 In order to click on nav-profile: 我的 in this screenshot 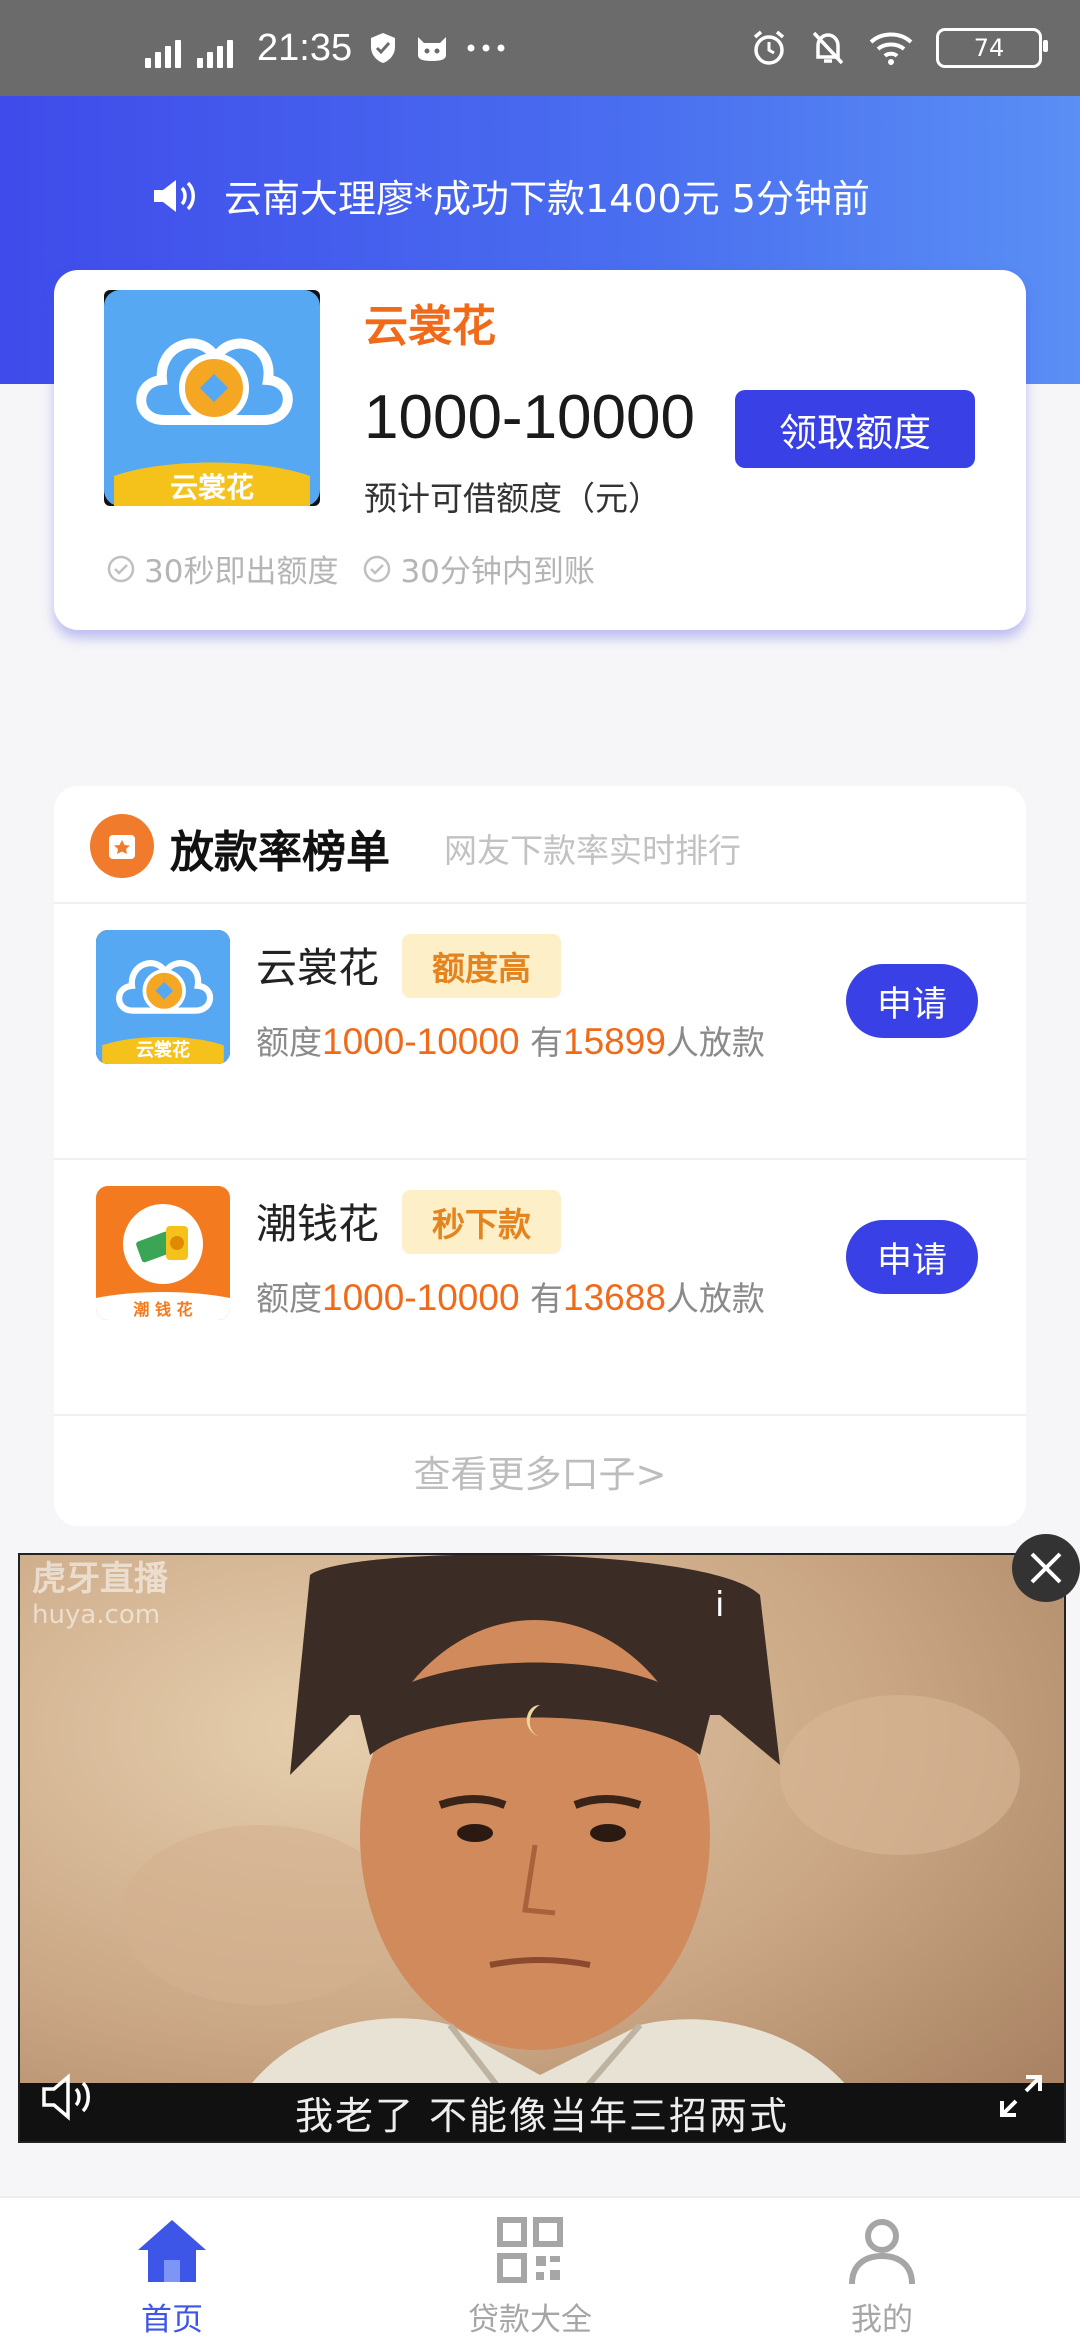, I will do `click(882, 2275)`.